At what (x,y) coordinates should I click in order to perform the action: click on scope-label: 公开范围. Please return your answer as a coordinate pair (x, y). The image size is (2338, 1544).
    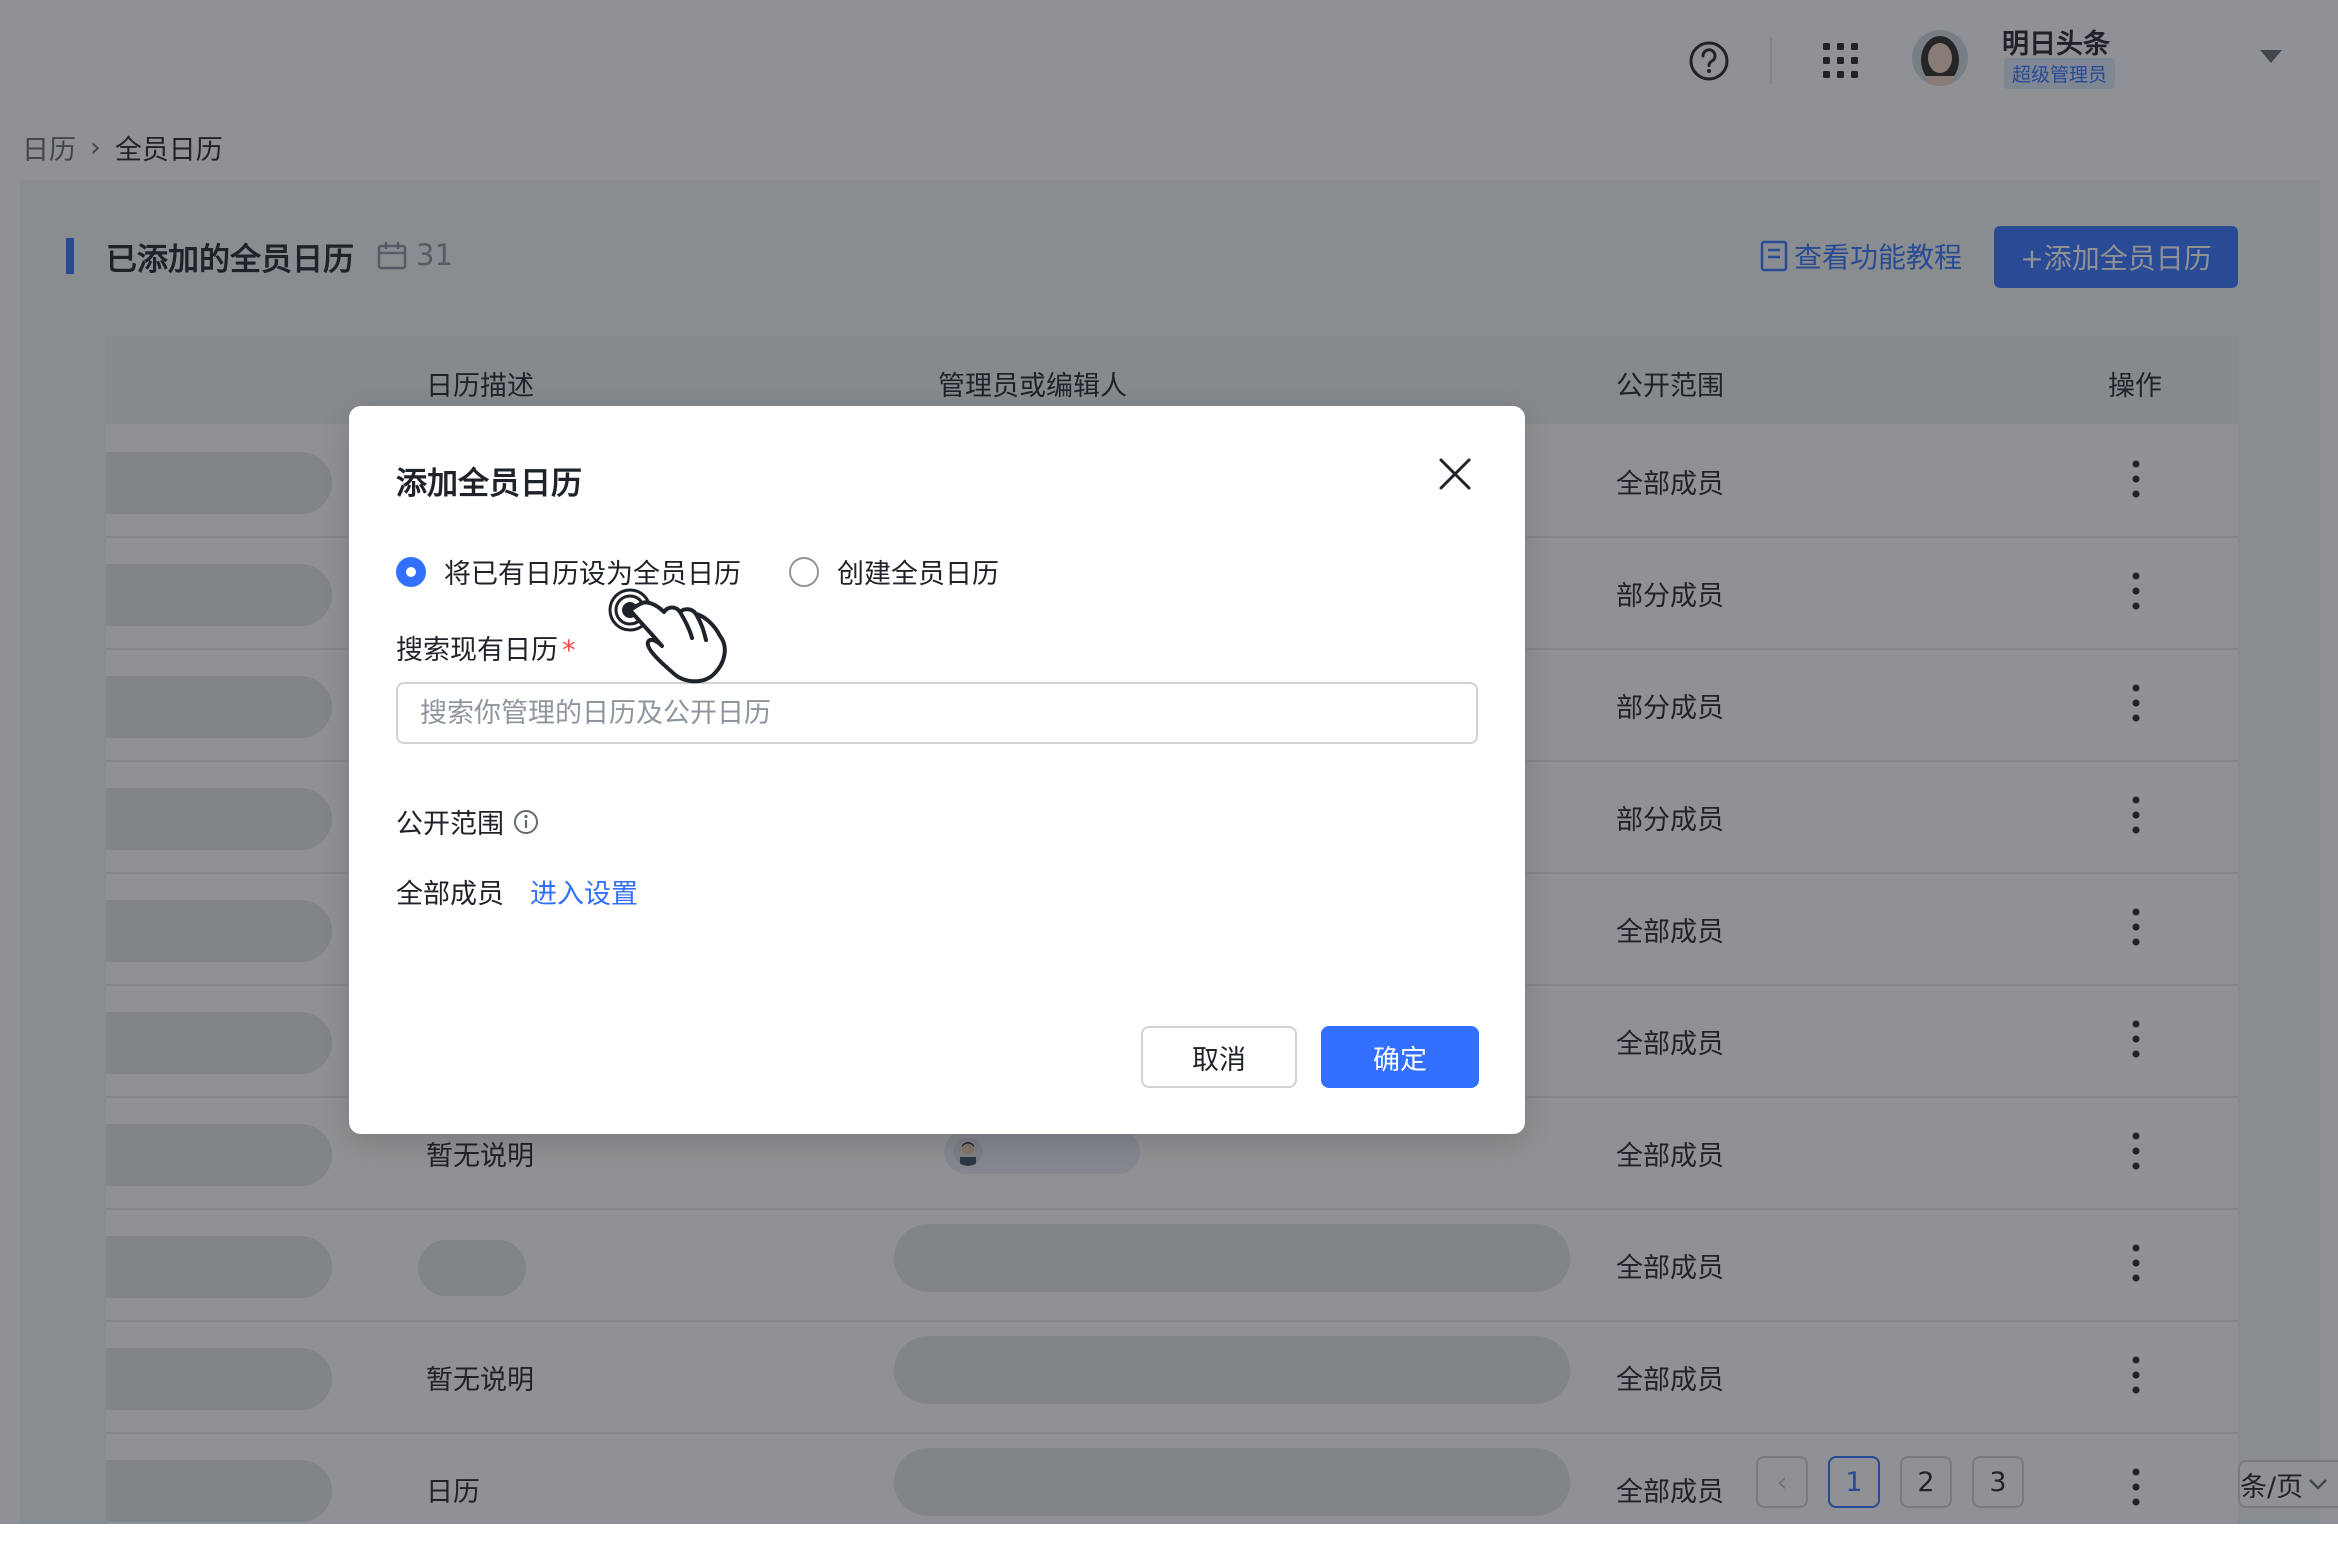
    Looking at the image, I should click on (468, 821).